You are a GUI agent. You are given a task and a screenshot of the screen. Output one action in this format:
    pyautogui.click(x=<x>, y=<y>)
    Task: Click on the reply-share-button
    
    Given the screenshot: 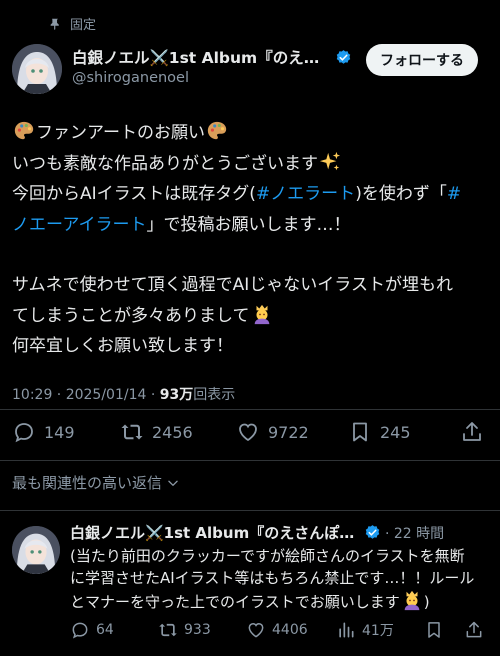 What is the action you would take?
    pyautogui.click(x=474, y=630)
    